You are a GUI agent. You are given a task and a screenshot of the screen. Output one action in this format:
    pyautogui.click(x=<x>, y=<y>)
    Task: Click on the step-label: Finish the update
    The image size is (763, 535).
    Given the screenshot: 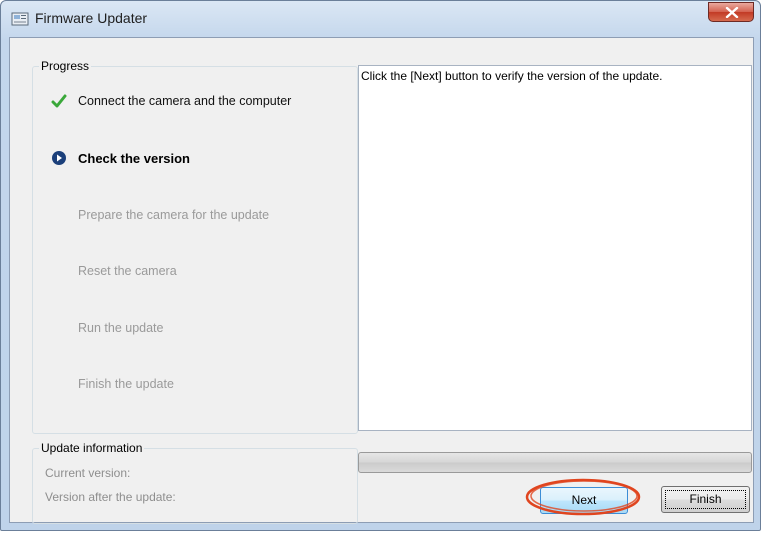 What is the action you would take?
    pyautogui.click(x=126, y=384)
    